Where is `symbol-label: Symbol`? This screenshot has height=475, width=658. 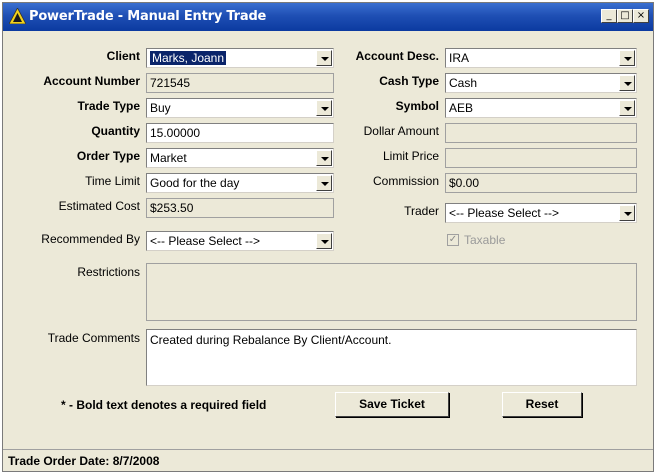
symbol-label: Symbol is located at coordinates (417, 106).